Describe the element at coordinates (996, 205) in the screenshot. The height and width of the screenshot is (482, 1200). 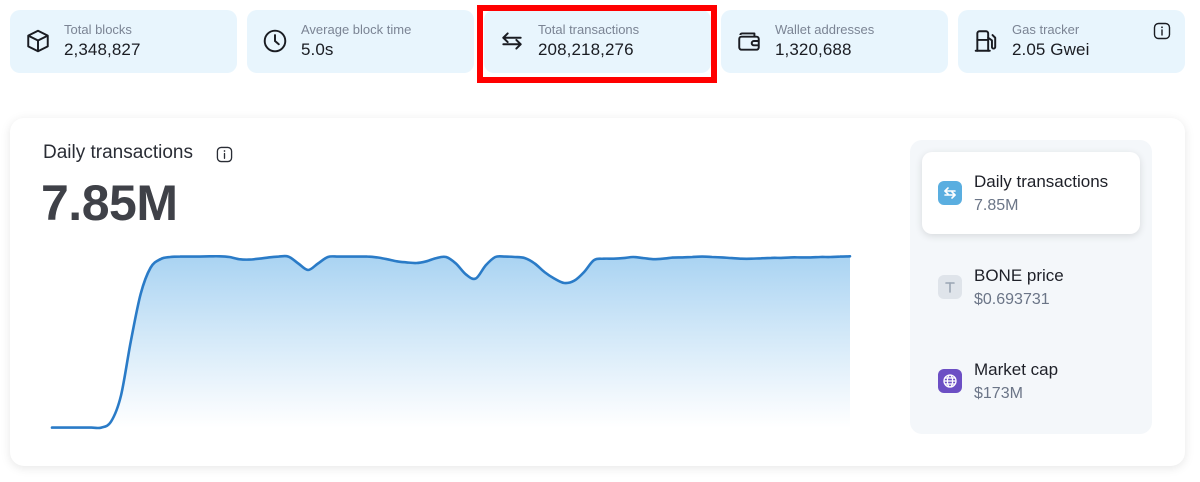
I see `panel-item-value: 7.85M` at that location.